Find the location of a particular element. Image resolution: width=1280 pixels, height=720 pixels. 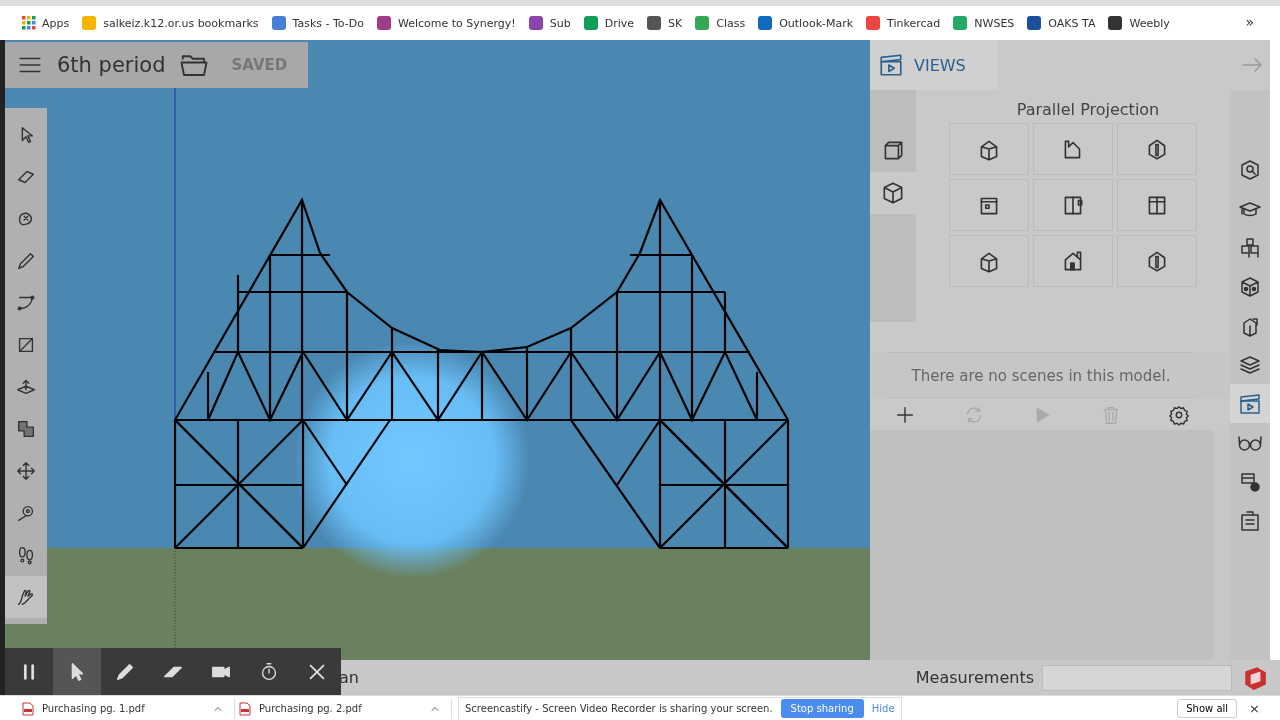

bookmark-link: Drive is located at coordinates (608, 23).